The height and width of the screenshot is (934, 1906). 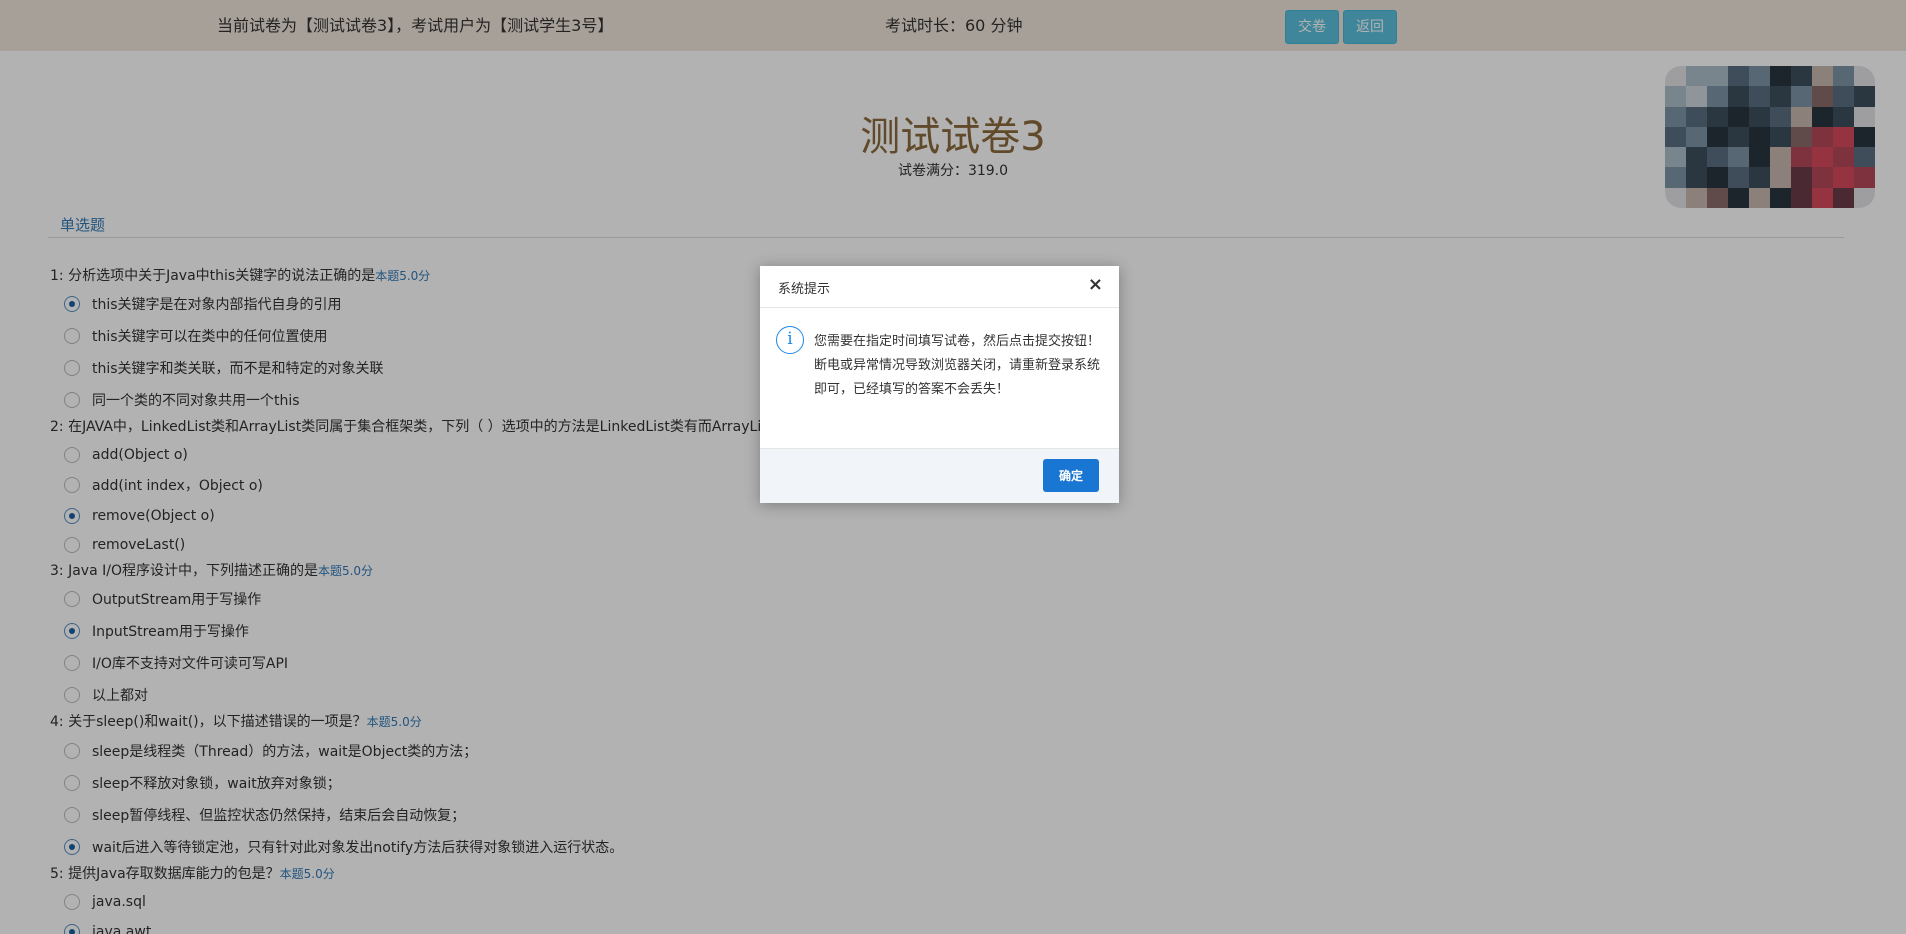 What do you see at coordinates (939, 287) in the screenshot?
I see `dialog-header: 系统提示 ×` at bounding box center [939, 287].